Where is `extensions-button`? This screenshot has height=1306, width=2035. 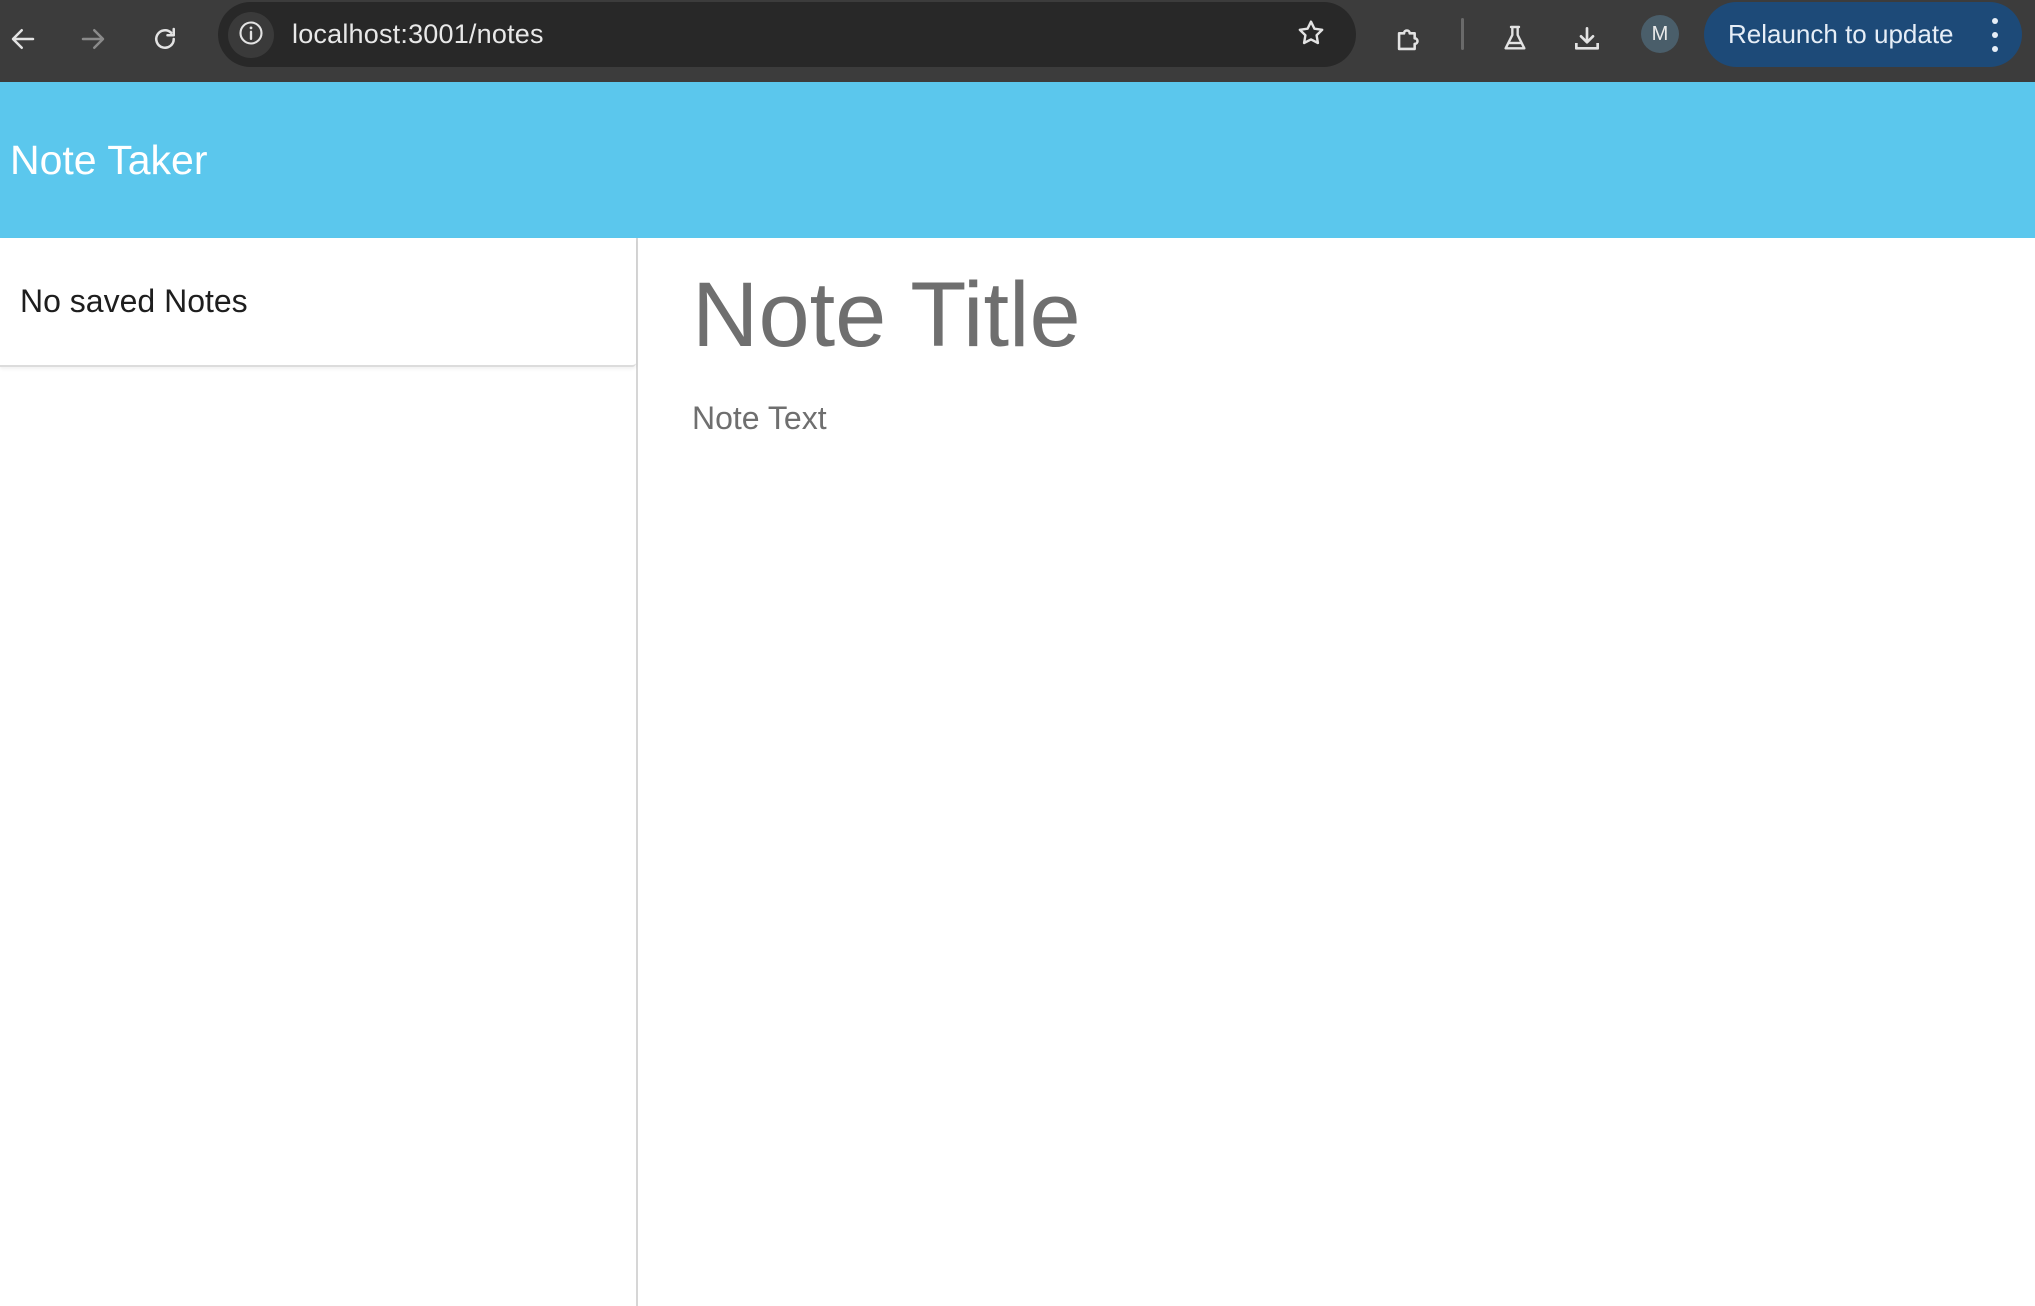
extensions-button is located at coordinates (1409, 39).